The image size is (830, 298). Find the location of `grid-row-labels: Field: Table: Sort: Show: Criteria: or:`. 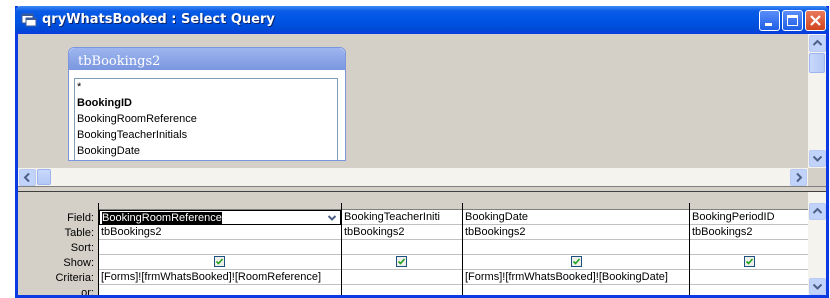

grid-row-labels: Field: Table: Sort: Show: Criteria: or: is located at coordinates (58, 249).